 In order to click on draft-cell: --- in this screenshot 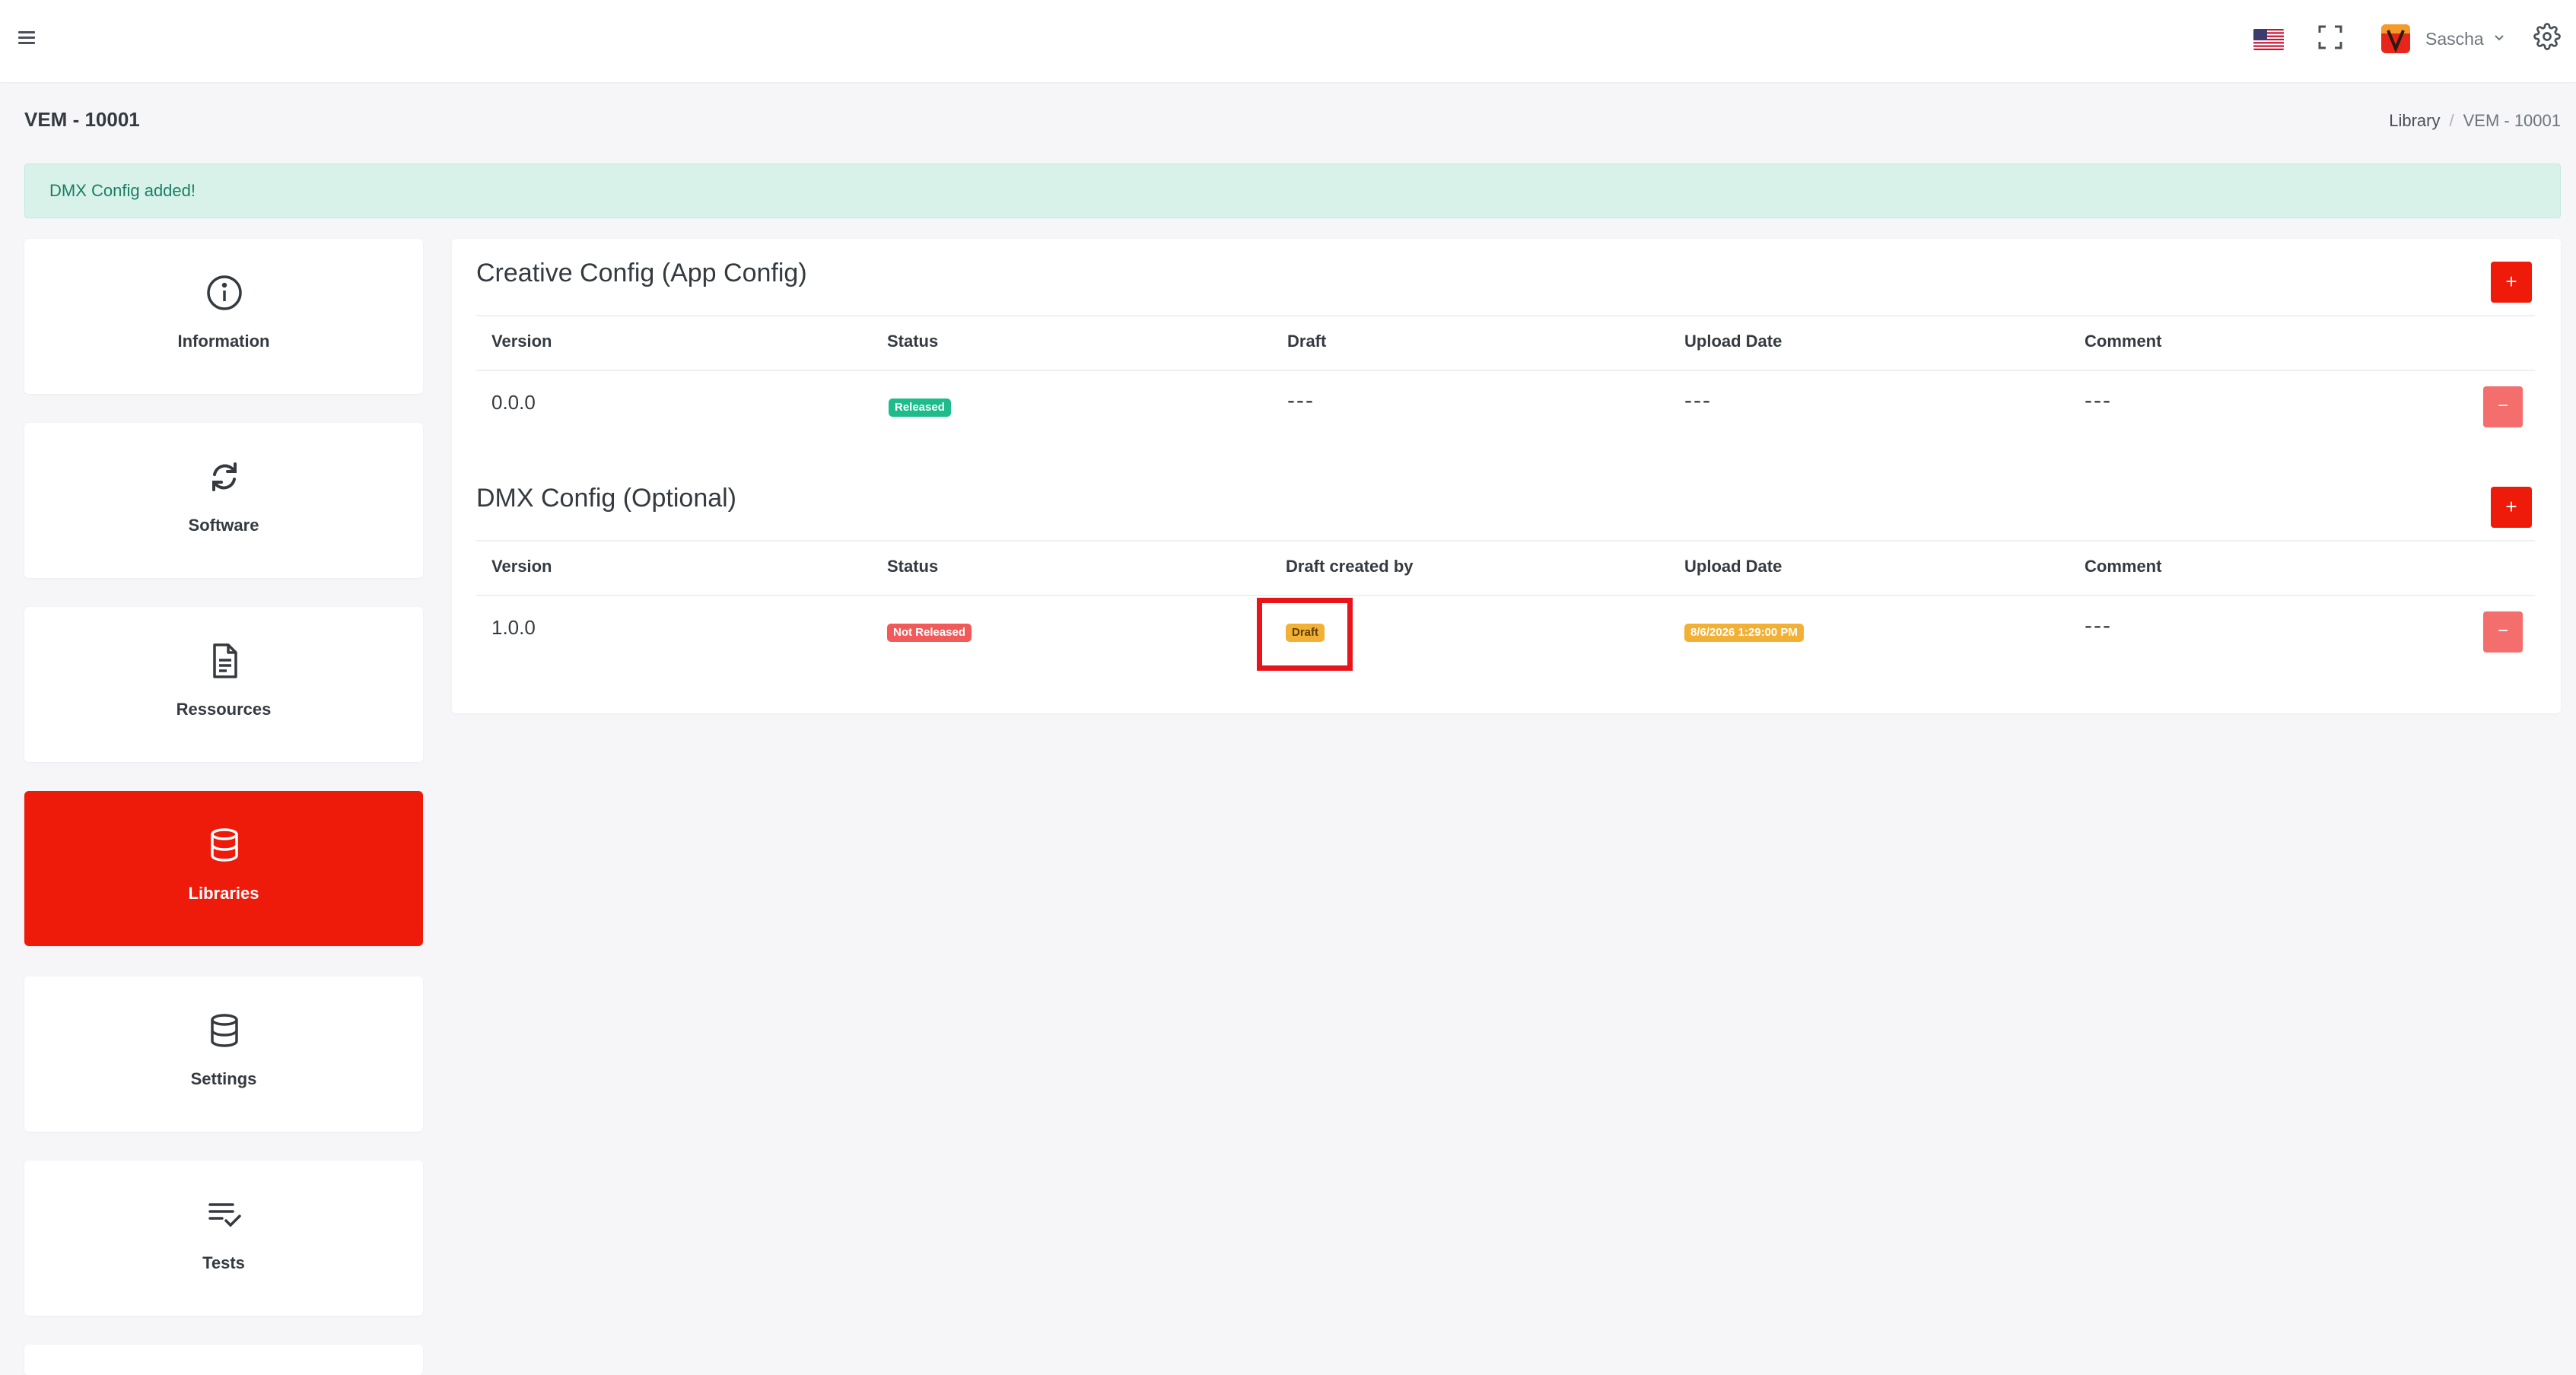, I will do `click(1301, 400)`.